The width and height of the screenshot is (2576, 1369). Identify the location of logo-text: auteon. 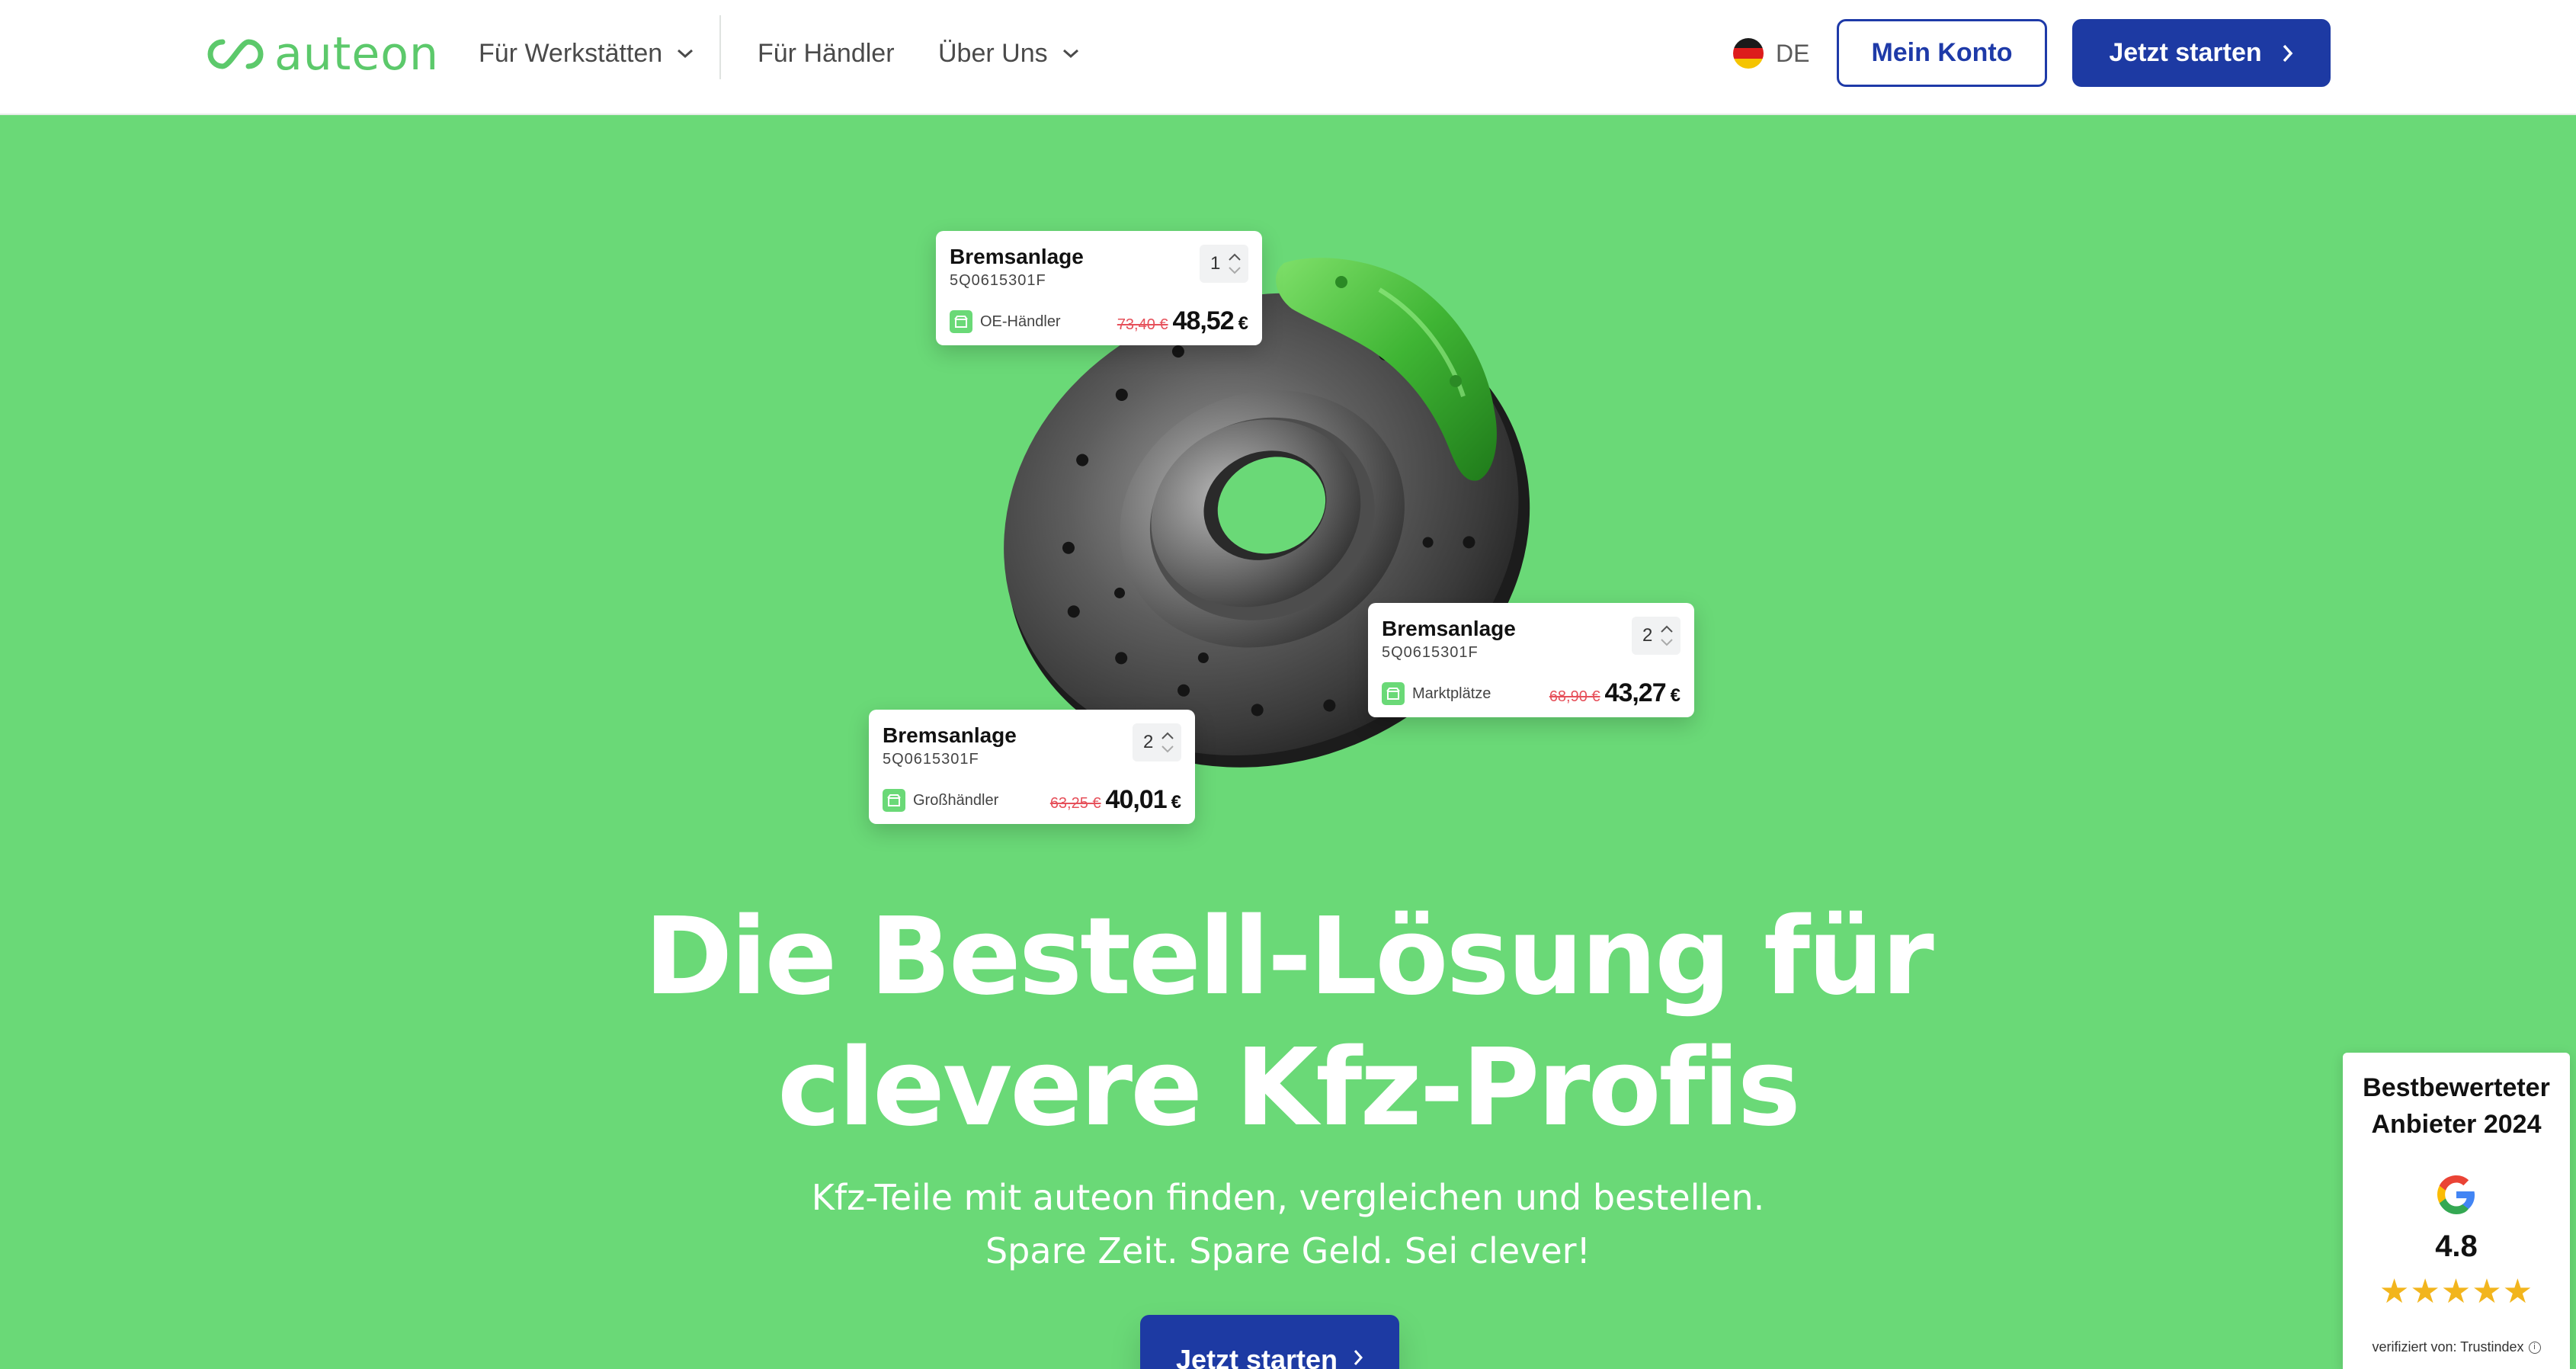
(356, 54).